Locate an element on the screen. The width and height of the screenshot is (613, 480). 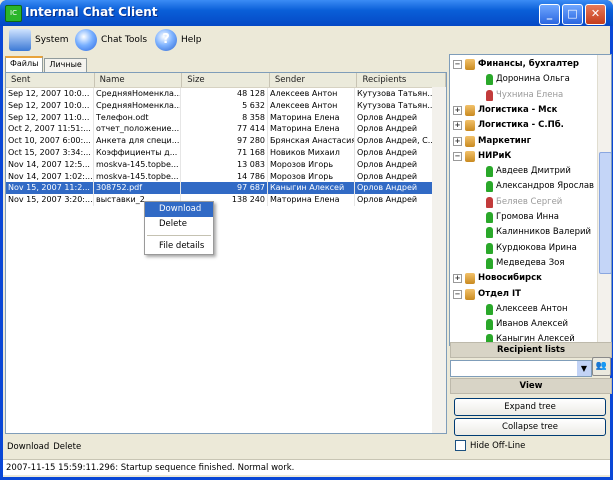
view-header: View is located at coordinates (531, 386).